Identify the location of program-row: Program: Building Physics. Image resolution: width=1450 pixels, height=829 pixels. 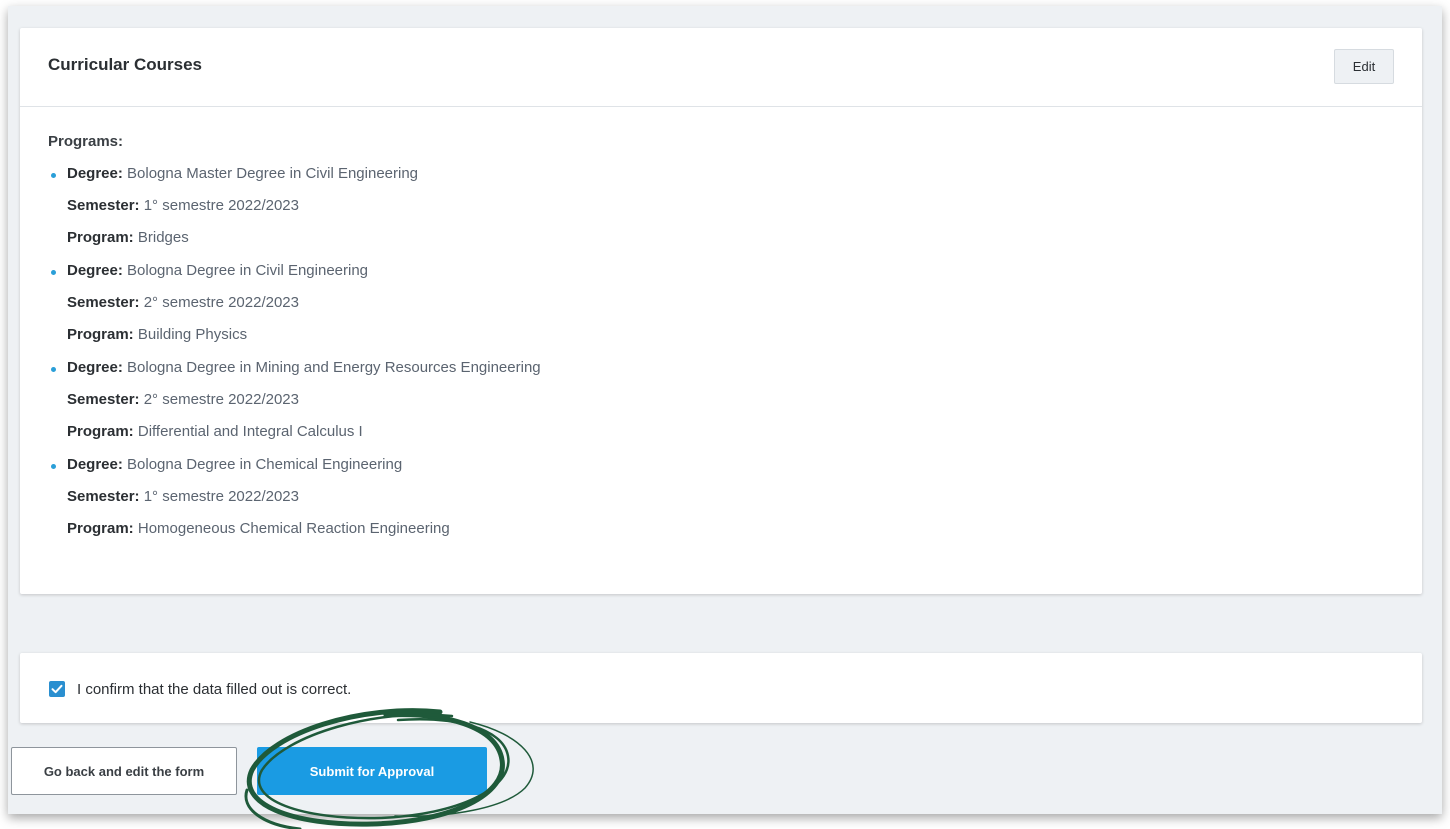
(730, 334).